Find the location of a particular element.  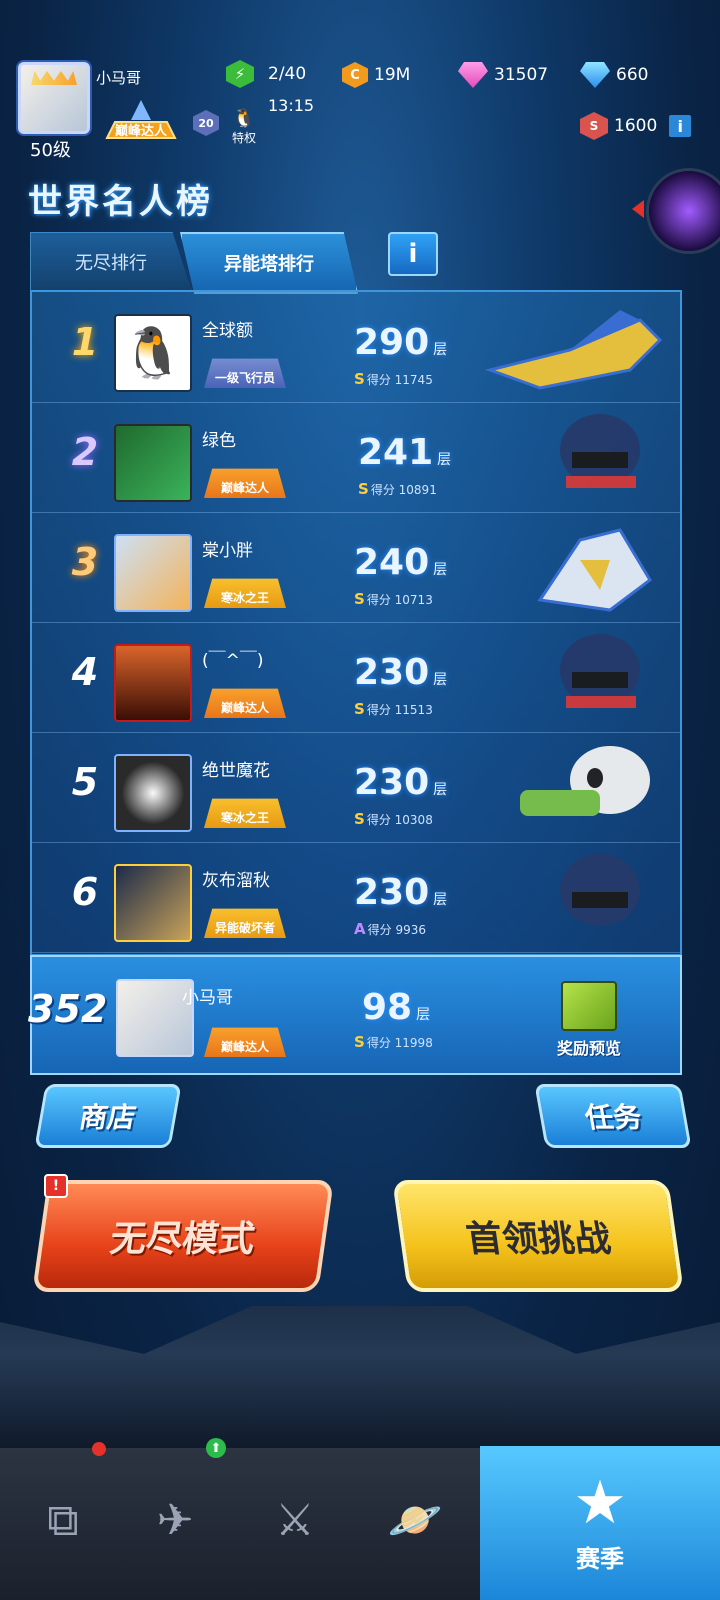

energy-resource: ⚡ 2/40 is located at coordinates (266, 74).